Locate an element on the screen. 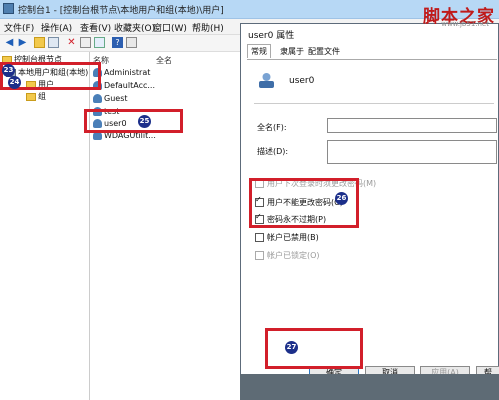 The width and height of the screenshot is (499, 400). description-label: 描述(D): is located at coordinates (273, 151).